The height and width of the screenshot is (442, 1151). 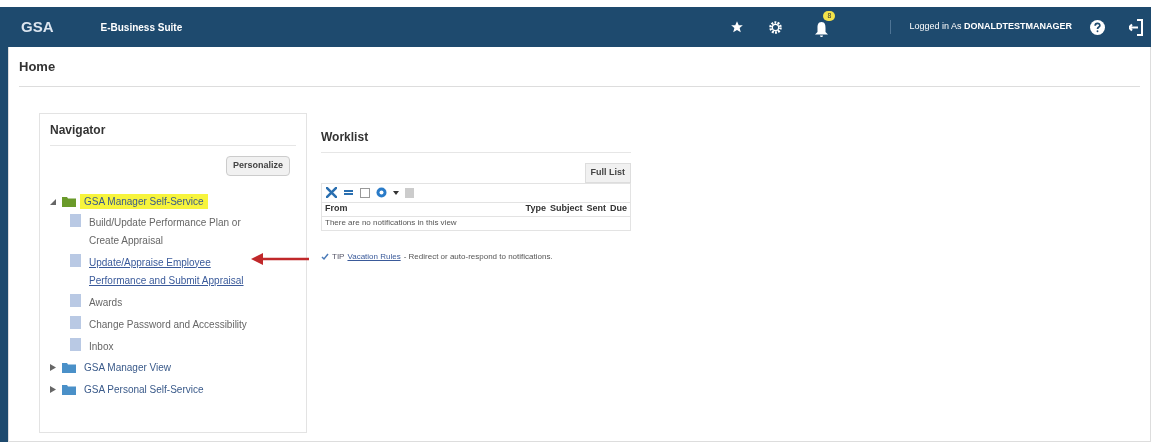 I want to click on navigator-title: Navigator, so click(x=78, y=130).